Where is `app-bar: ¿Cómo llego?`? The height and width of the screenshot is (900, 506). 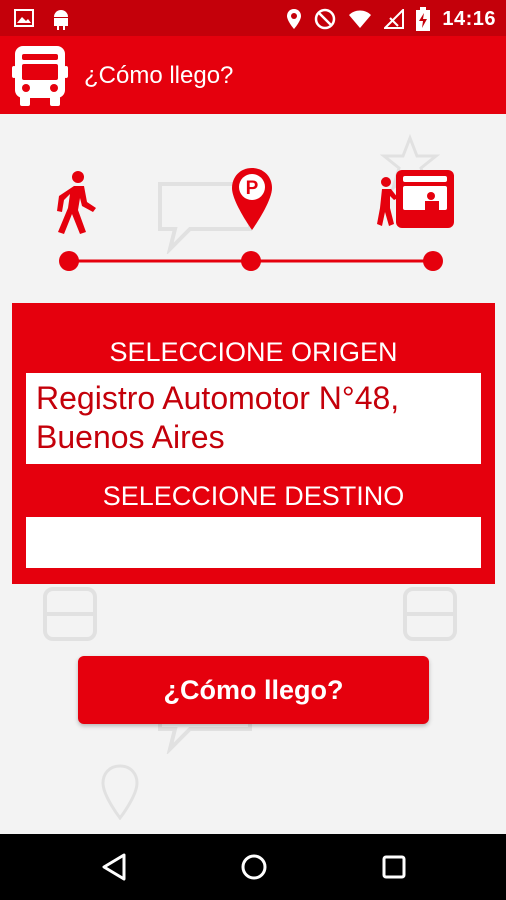
app-bar: ¿Cómo llego? is located at coordinates (253, 75).